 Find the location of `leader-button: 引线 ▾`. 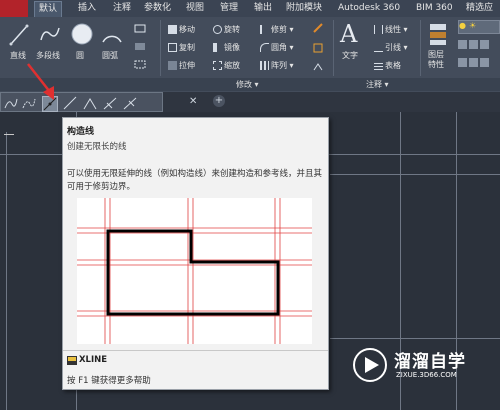

leader-button: 引线 ▾ is located at coordinates (391, 47).